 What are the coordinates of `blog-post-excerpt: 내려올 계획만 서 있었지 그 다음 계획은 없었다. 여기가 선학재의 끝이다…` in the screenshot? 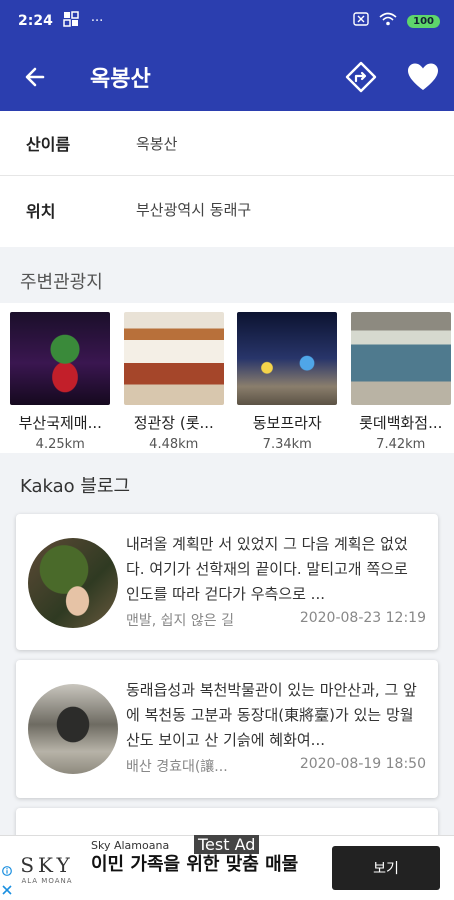 It's located at (267, 569).